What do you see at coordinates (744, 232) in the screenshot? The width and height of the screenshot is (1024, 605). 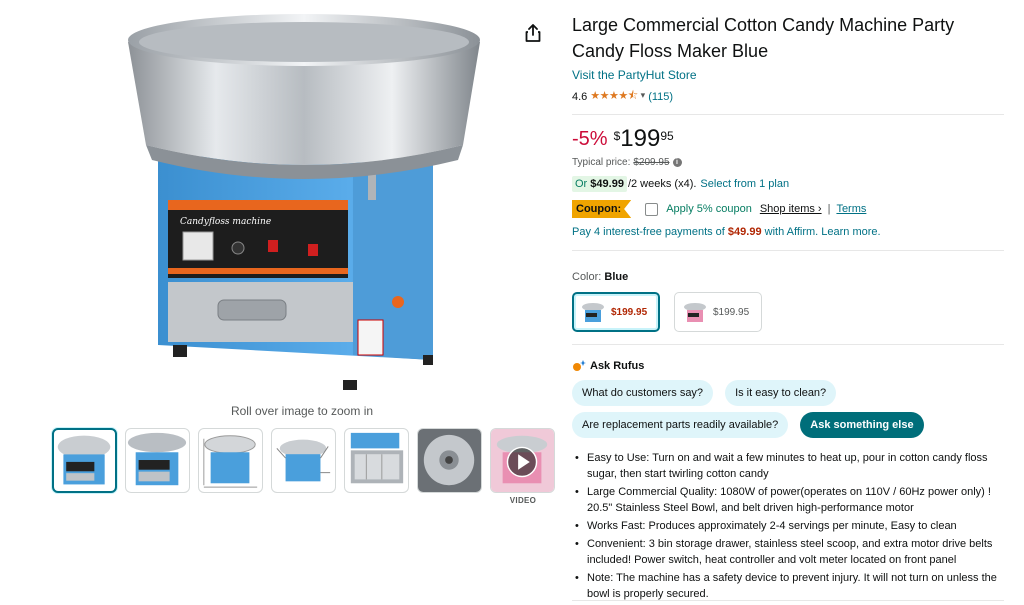 I see `affirm-amount: $49.99` at bounding box center [744, 232].